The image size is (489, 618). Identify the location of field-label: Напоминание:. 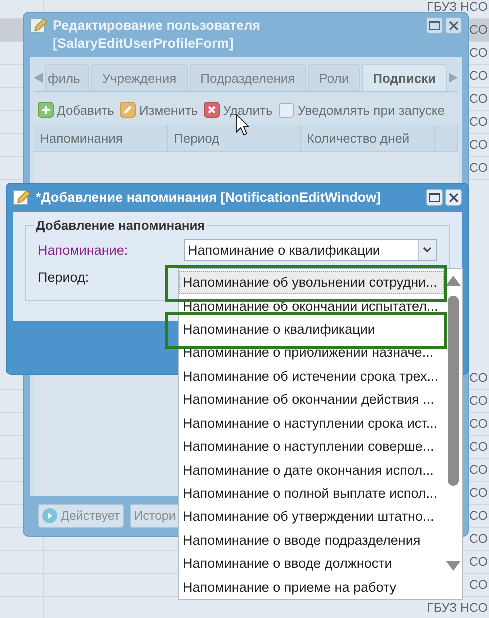
(84, 250).